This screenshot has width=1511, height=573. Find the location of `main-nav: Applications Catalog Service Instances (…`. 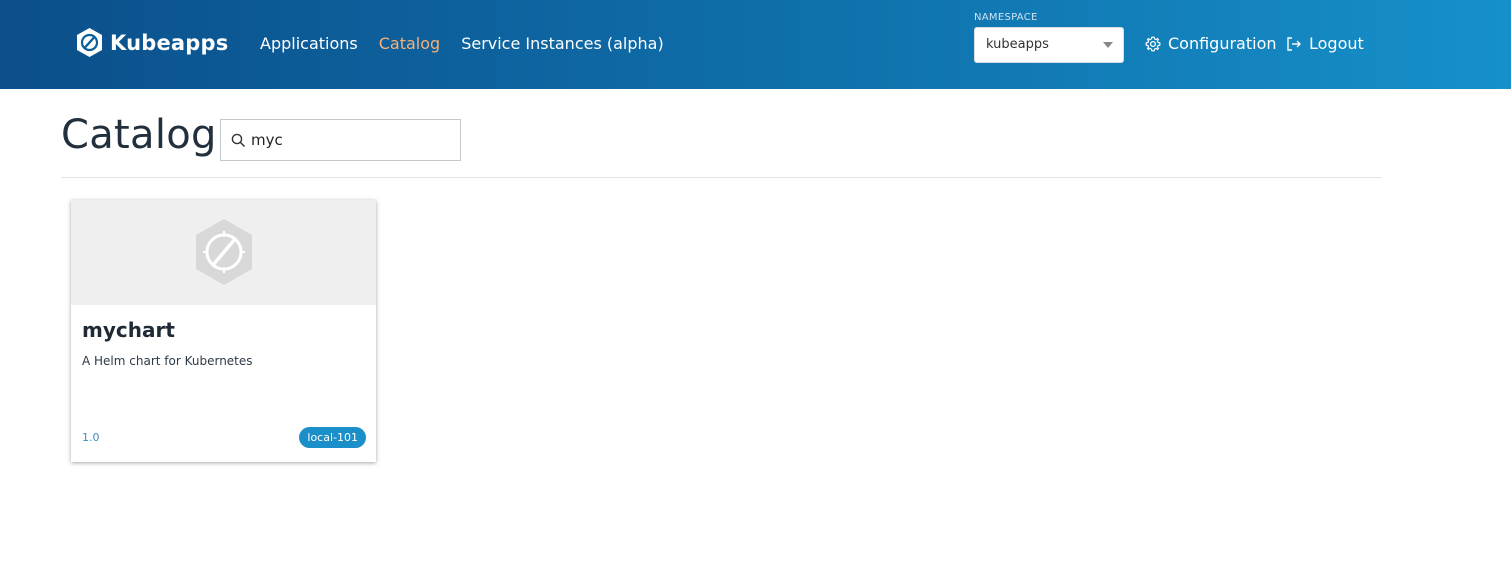

main-nav: Applications Catalog Service Instances (… is located at coordinates (472, 43).